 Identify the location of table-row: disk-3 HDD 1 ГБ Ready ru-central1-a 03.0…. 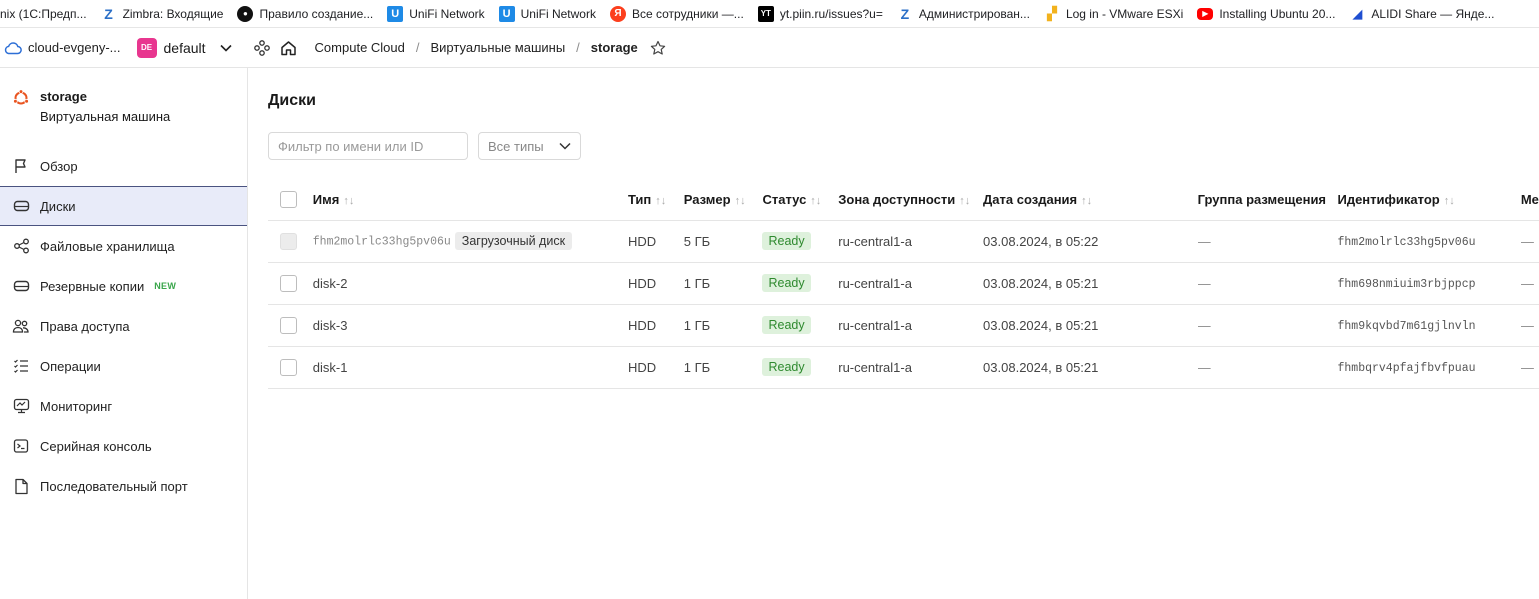
(903, 325).